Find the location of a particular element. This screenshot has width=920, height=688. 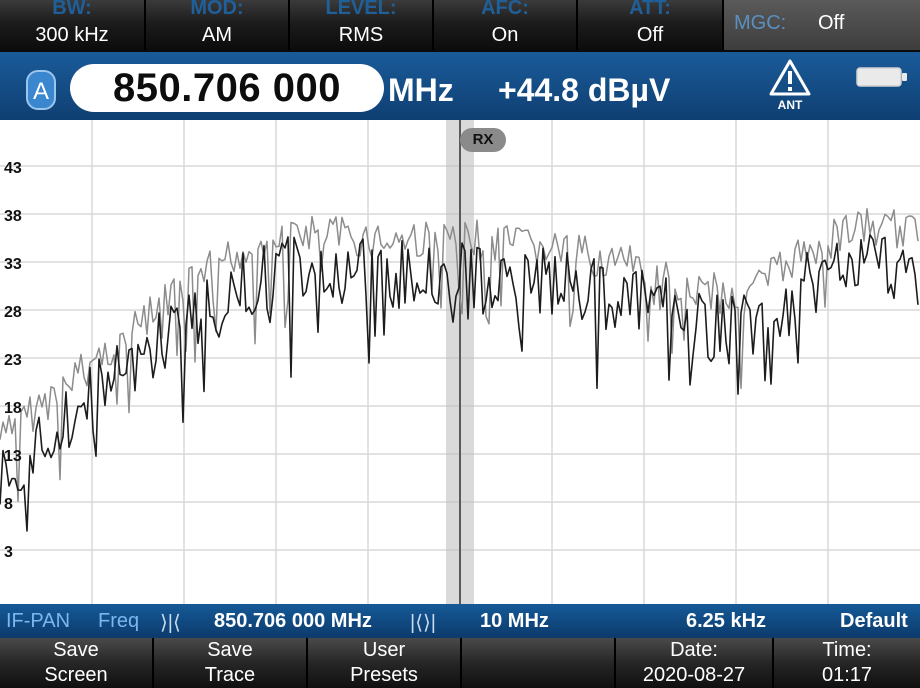

span-value: 10 MHz is located at coordinates (514, 621).